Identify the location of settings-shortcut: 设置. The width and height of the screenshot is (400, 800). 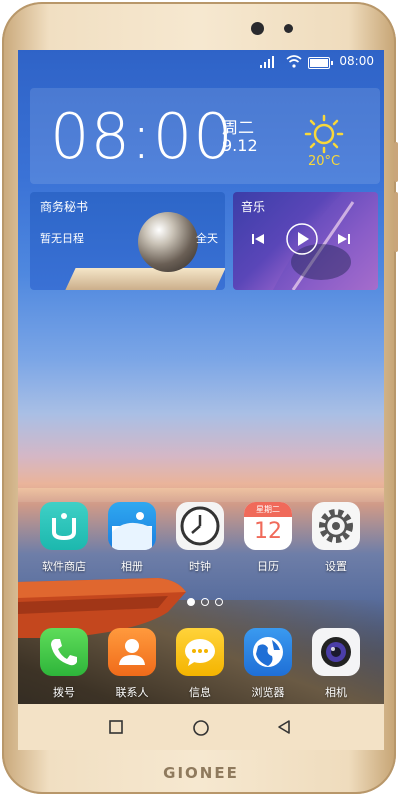
(336, 538).